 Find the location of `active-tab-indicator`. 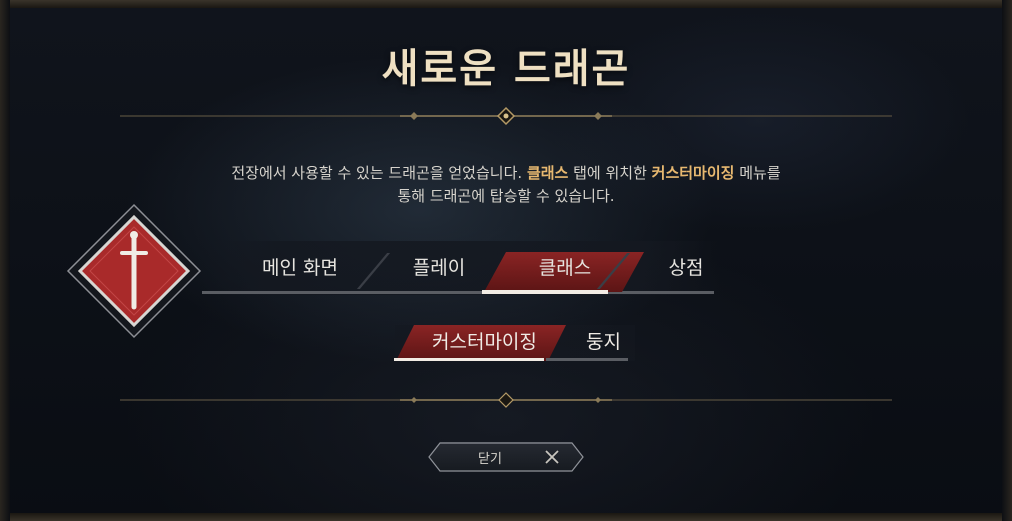

active-tab-indicator is located at coordinates (545, 292).